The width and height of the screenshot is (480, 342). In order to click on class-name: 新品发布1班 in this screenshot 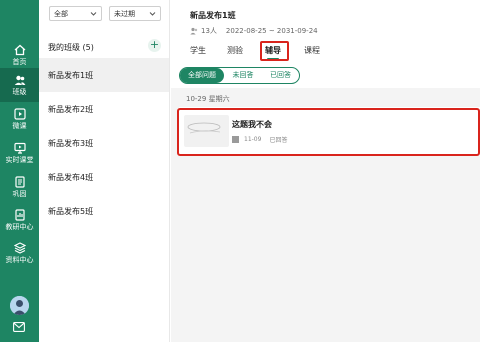, I will do `click(71, 75)`.